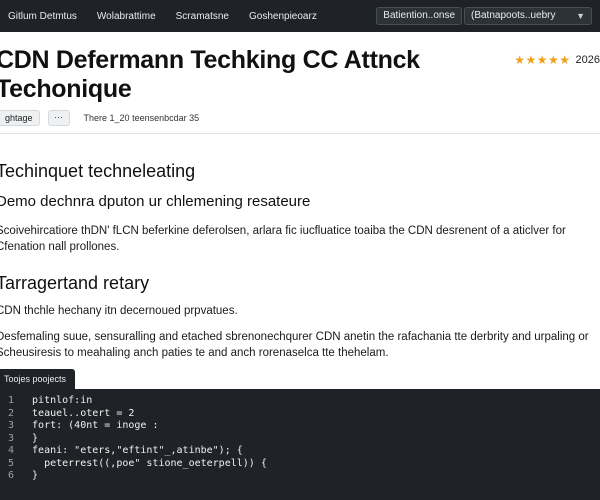 This screenshot has width=600, height=500. I want to click on code-text: teauel..otert = 2, so click(77, 413).